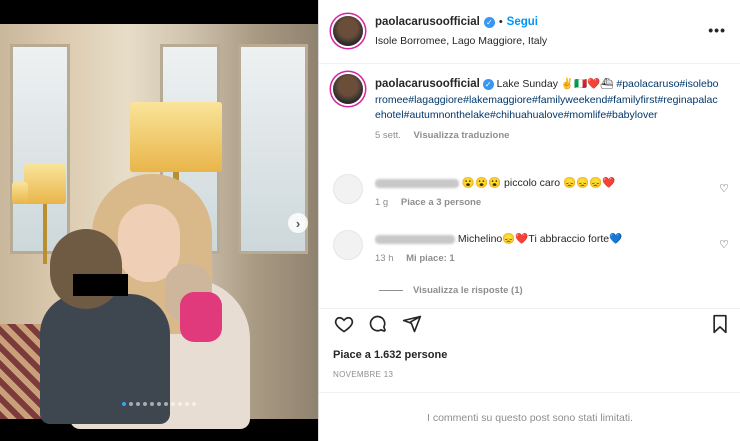  Describe the element at coordinates (388, 135) in the screenshot. I see `caption-age: 5 sett.` at that location.